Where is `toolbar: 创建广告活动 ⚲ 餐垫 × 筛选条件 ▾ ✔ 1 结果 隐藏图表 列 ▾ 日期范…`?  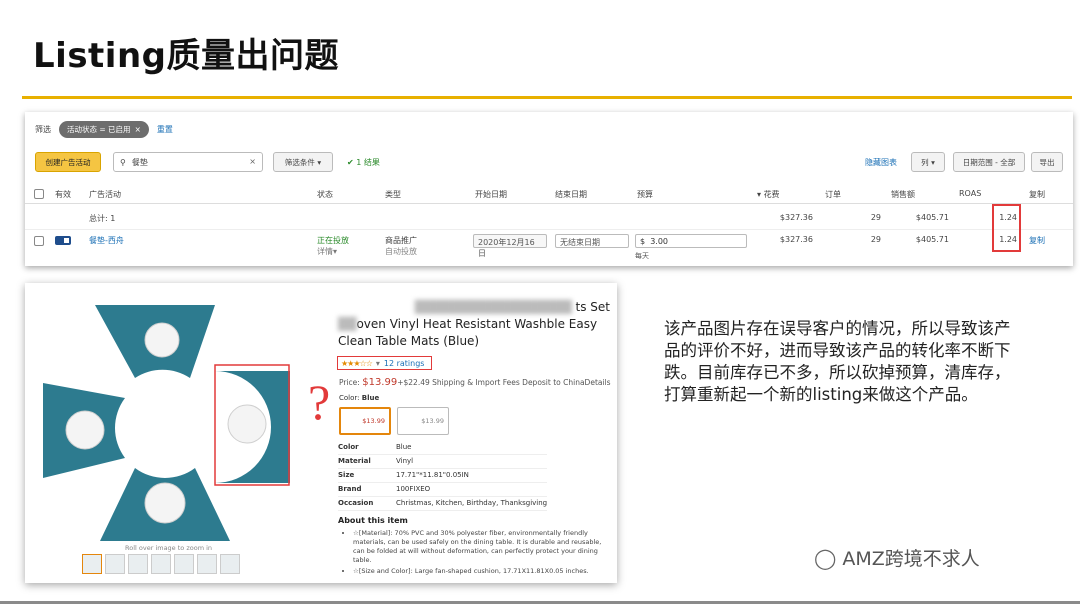
toolbar: 创建广告活动 ⚲ 餐垫 × 筛选条件 ▾ ✔ 1 结果 隐藏图表 列 ▾ 日期范… is located at coordinates (549, 162).